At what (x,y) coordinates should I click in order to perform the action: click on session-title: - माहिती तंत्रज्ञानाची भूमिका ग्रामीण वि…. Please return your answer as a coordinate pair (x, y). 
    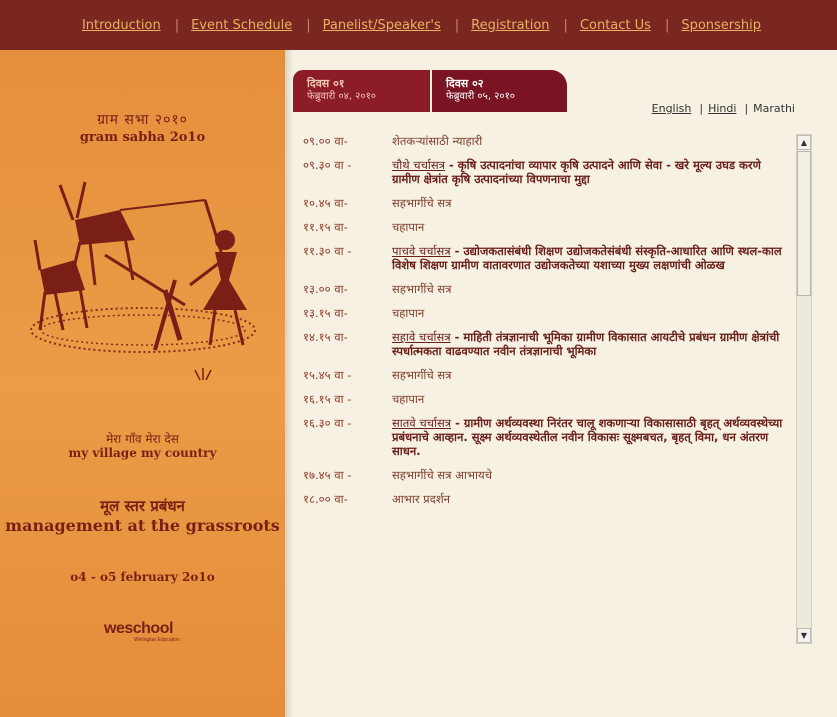
    Looking at the image, I should click on (586, 344).